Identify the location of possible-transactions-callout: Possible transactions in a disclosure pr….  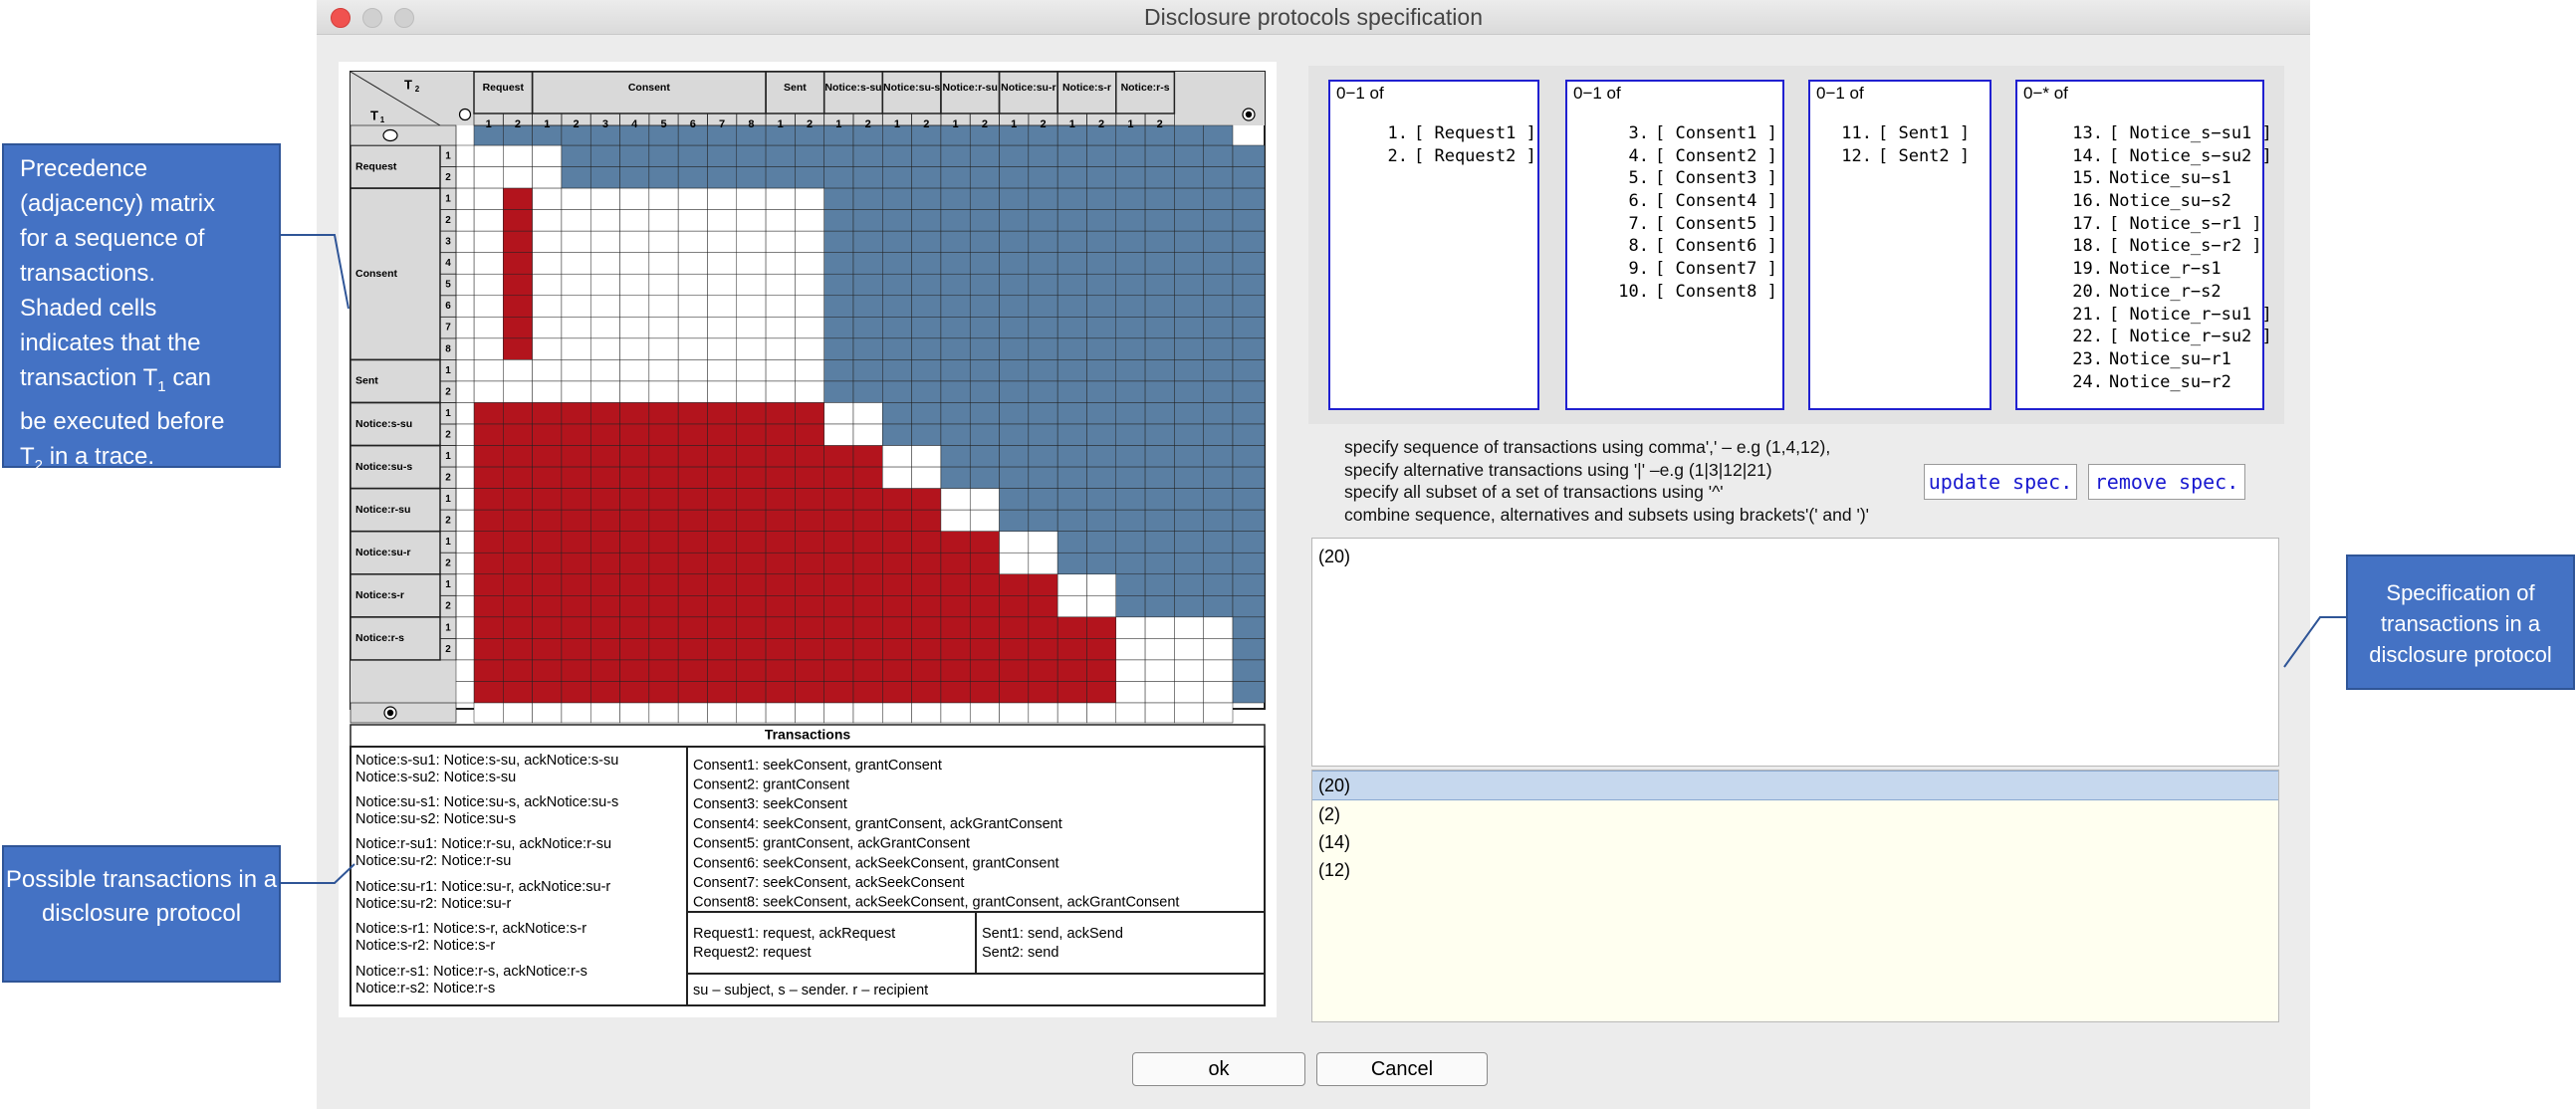
(141, 914).